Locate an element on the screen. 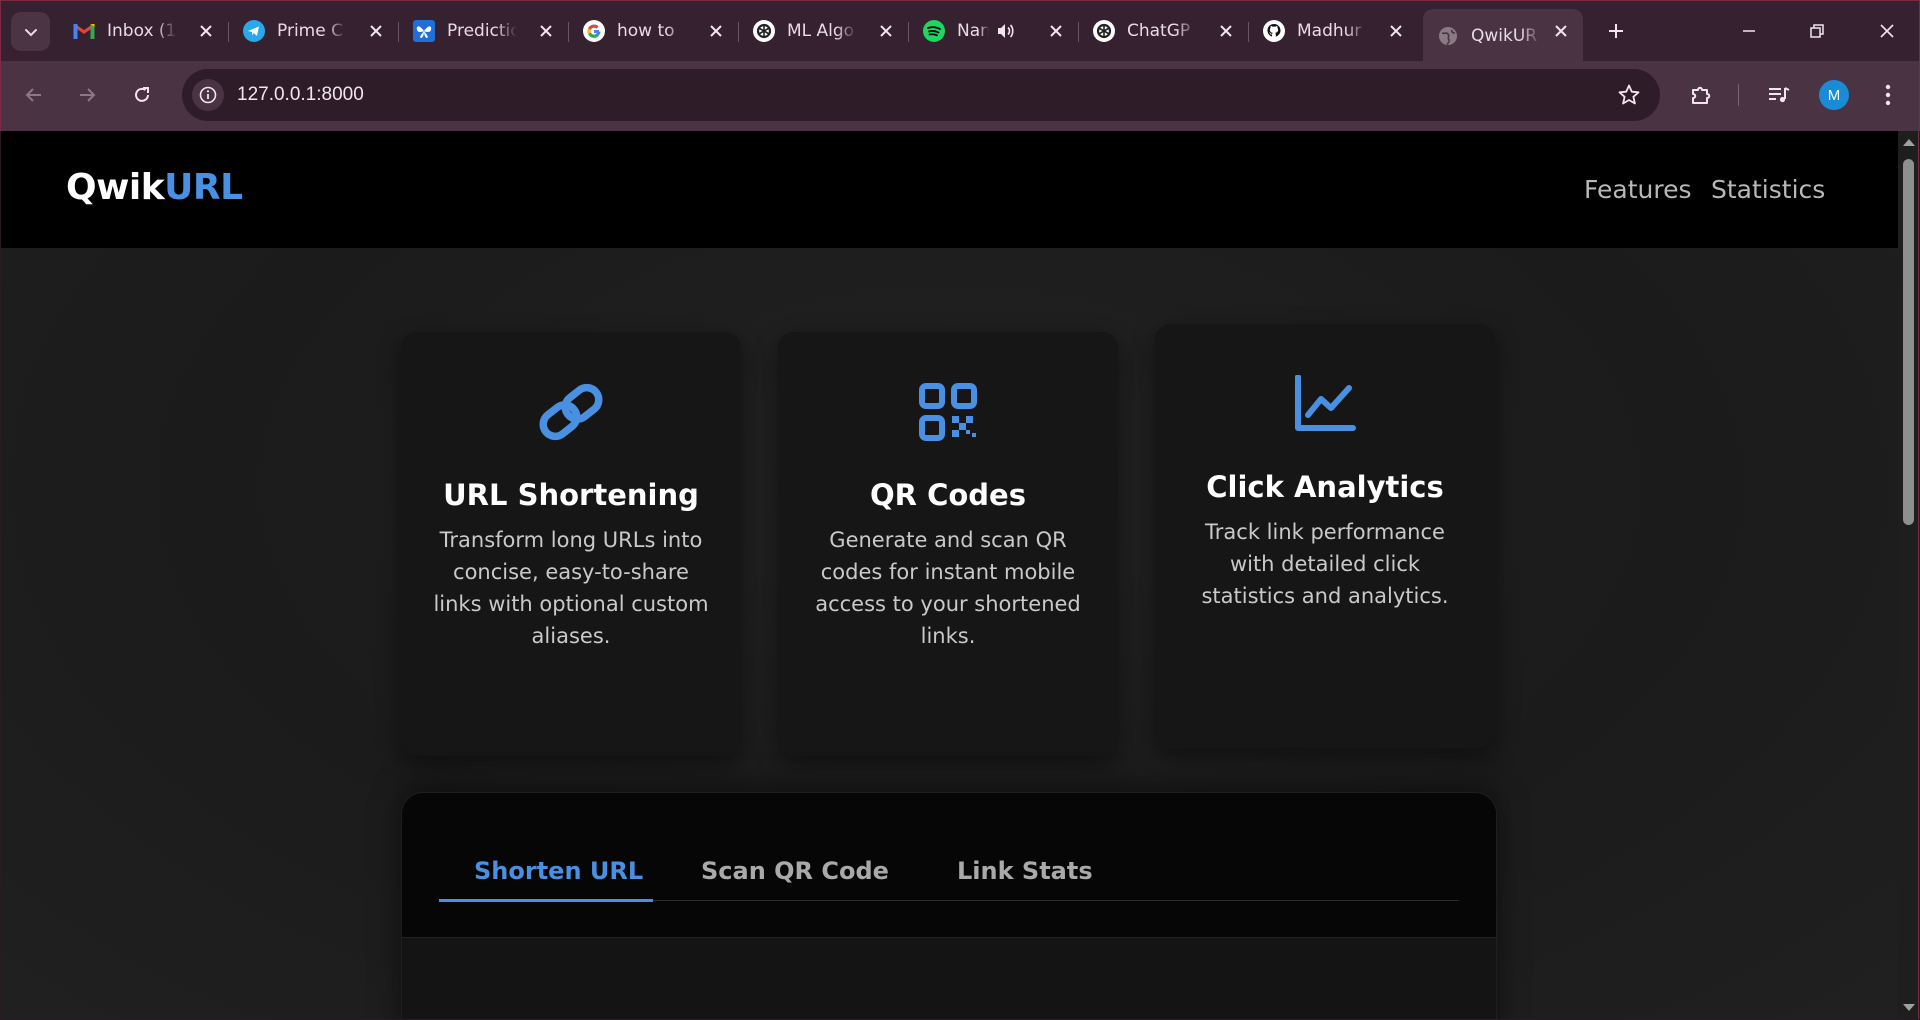 The height and width of the screenshot is (1020, 1920). brand-part-2: URL is located at coordinates (203, 187).